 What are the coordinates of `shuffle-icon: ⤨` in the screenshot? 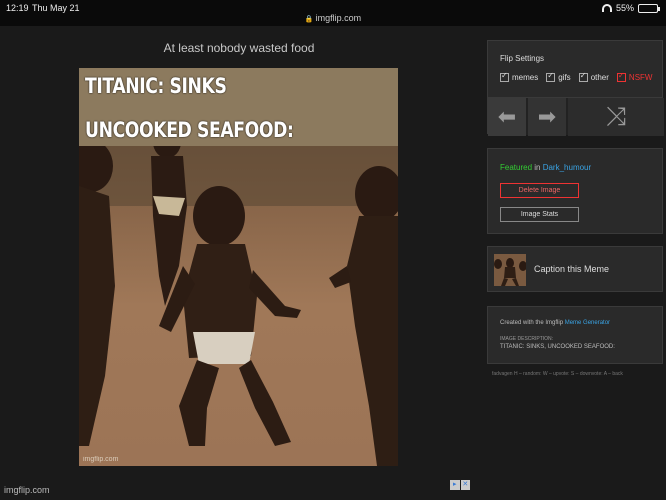 It's located at (616, 116).